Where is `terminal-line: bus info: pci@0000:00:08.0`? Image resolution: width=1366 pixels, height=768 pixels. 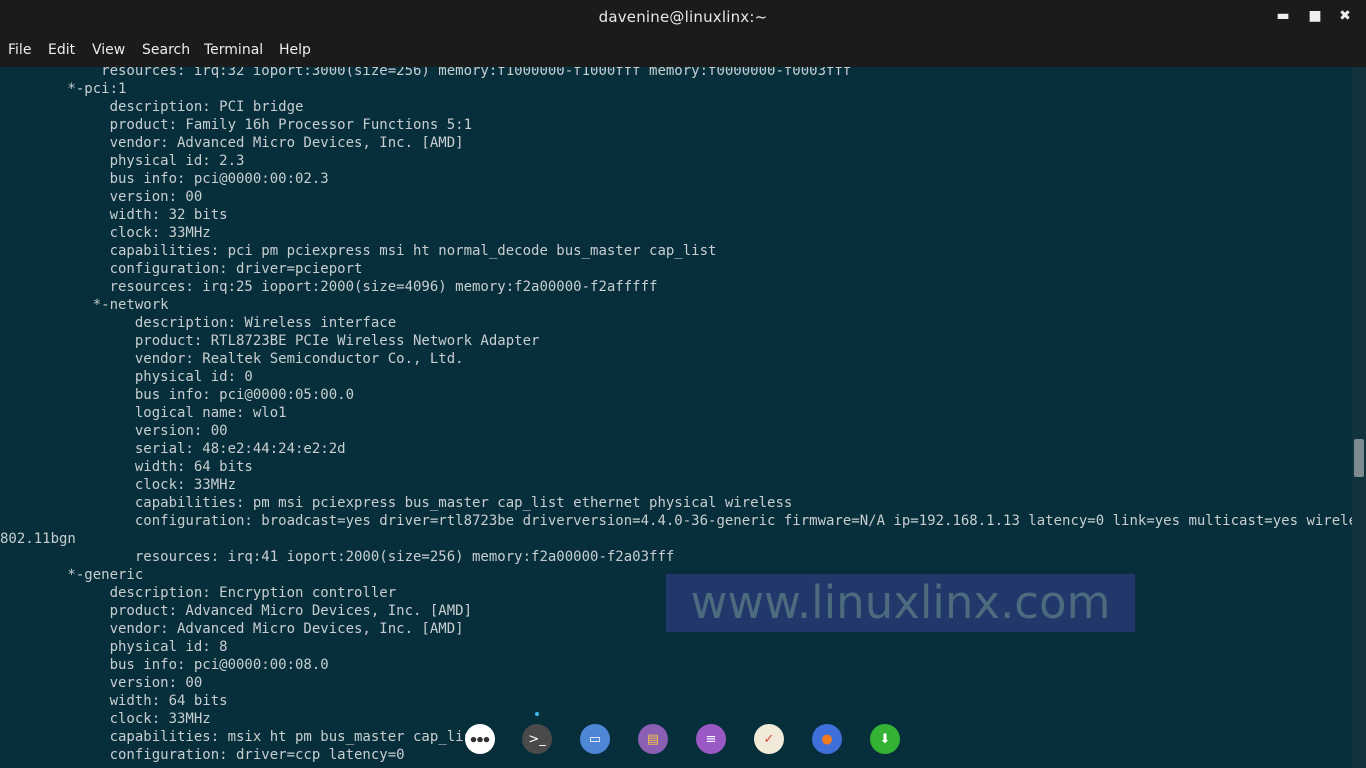
terminal-line: bus info: pci@0000:00:08.0 is located at coordinates (164, 665).